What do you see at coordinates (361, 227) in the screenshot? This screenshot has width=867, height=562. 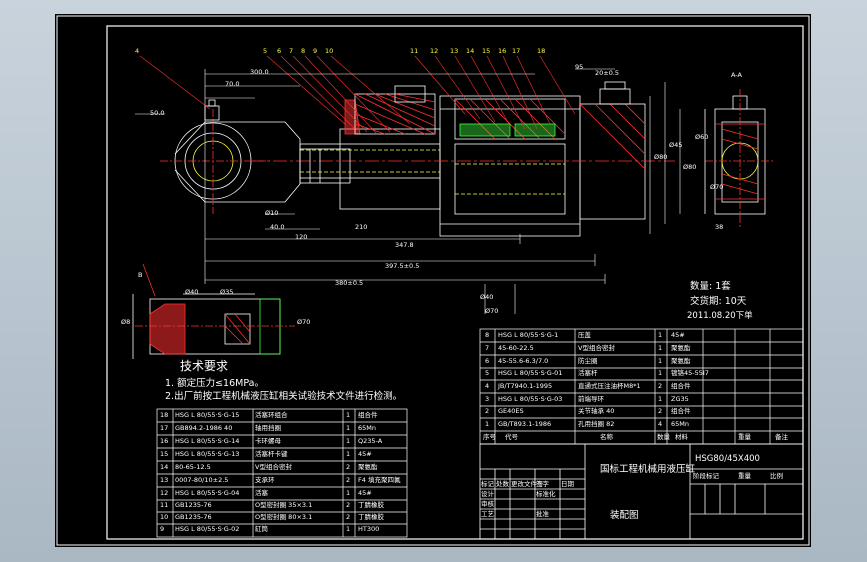 I see `dim-text: 210` at bounding box center [361, 227].